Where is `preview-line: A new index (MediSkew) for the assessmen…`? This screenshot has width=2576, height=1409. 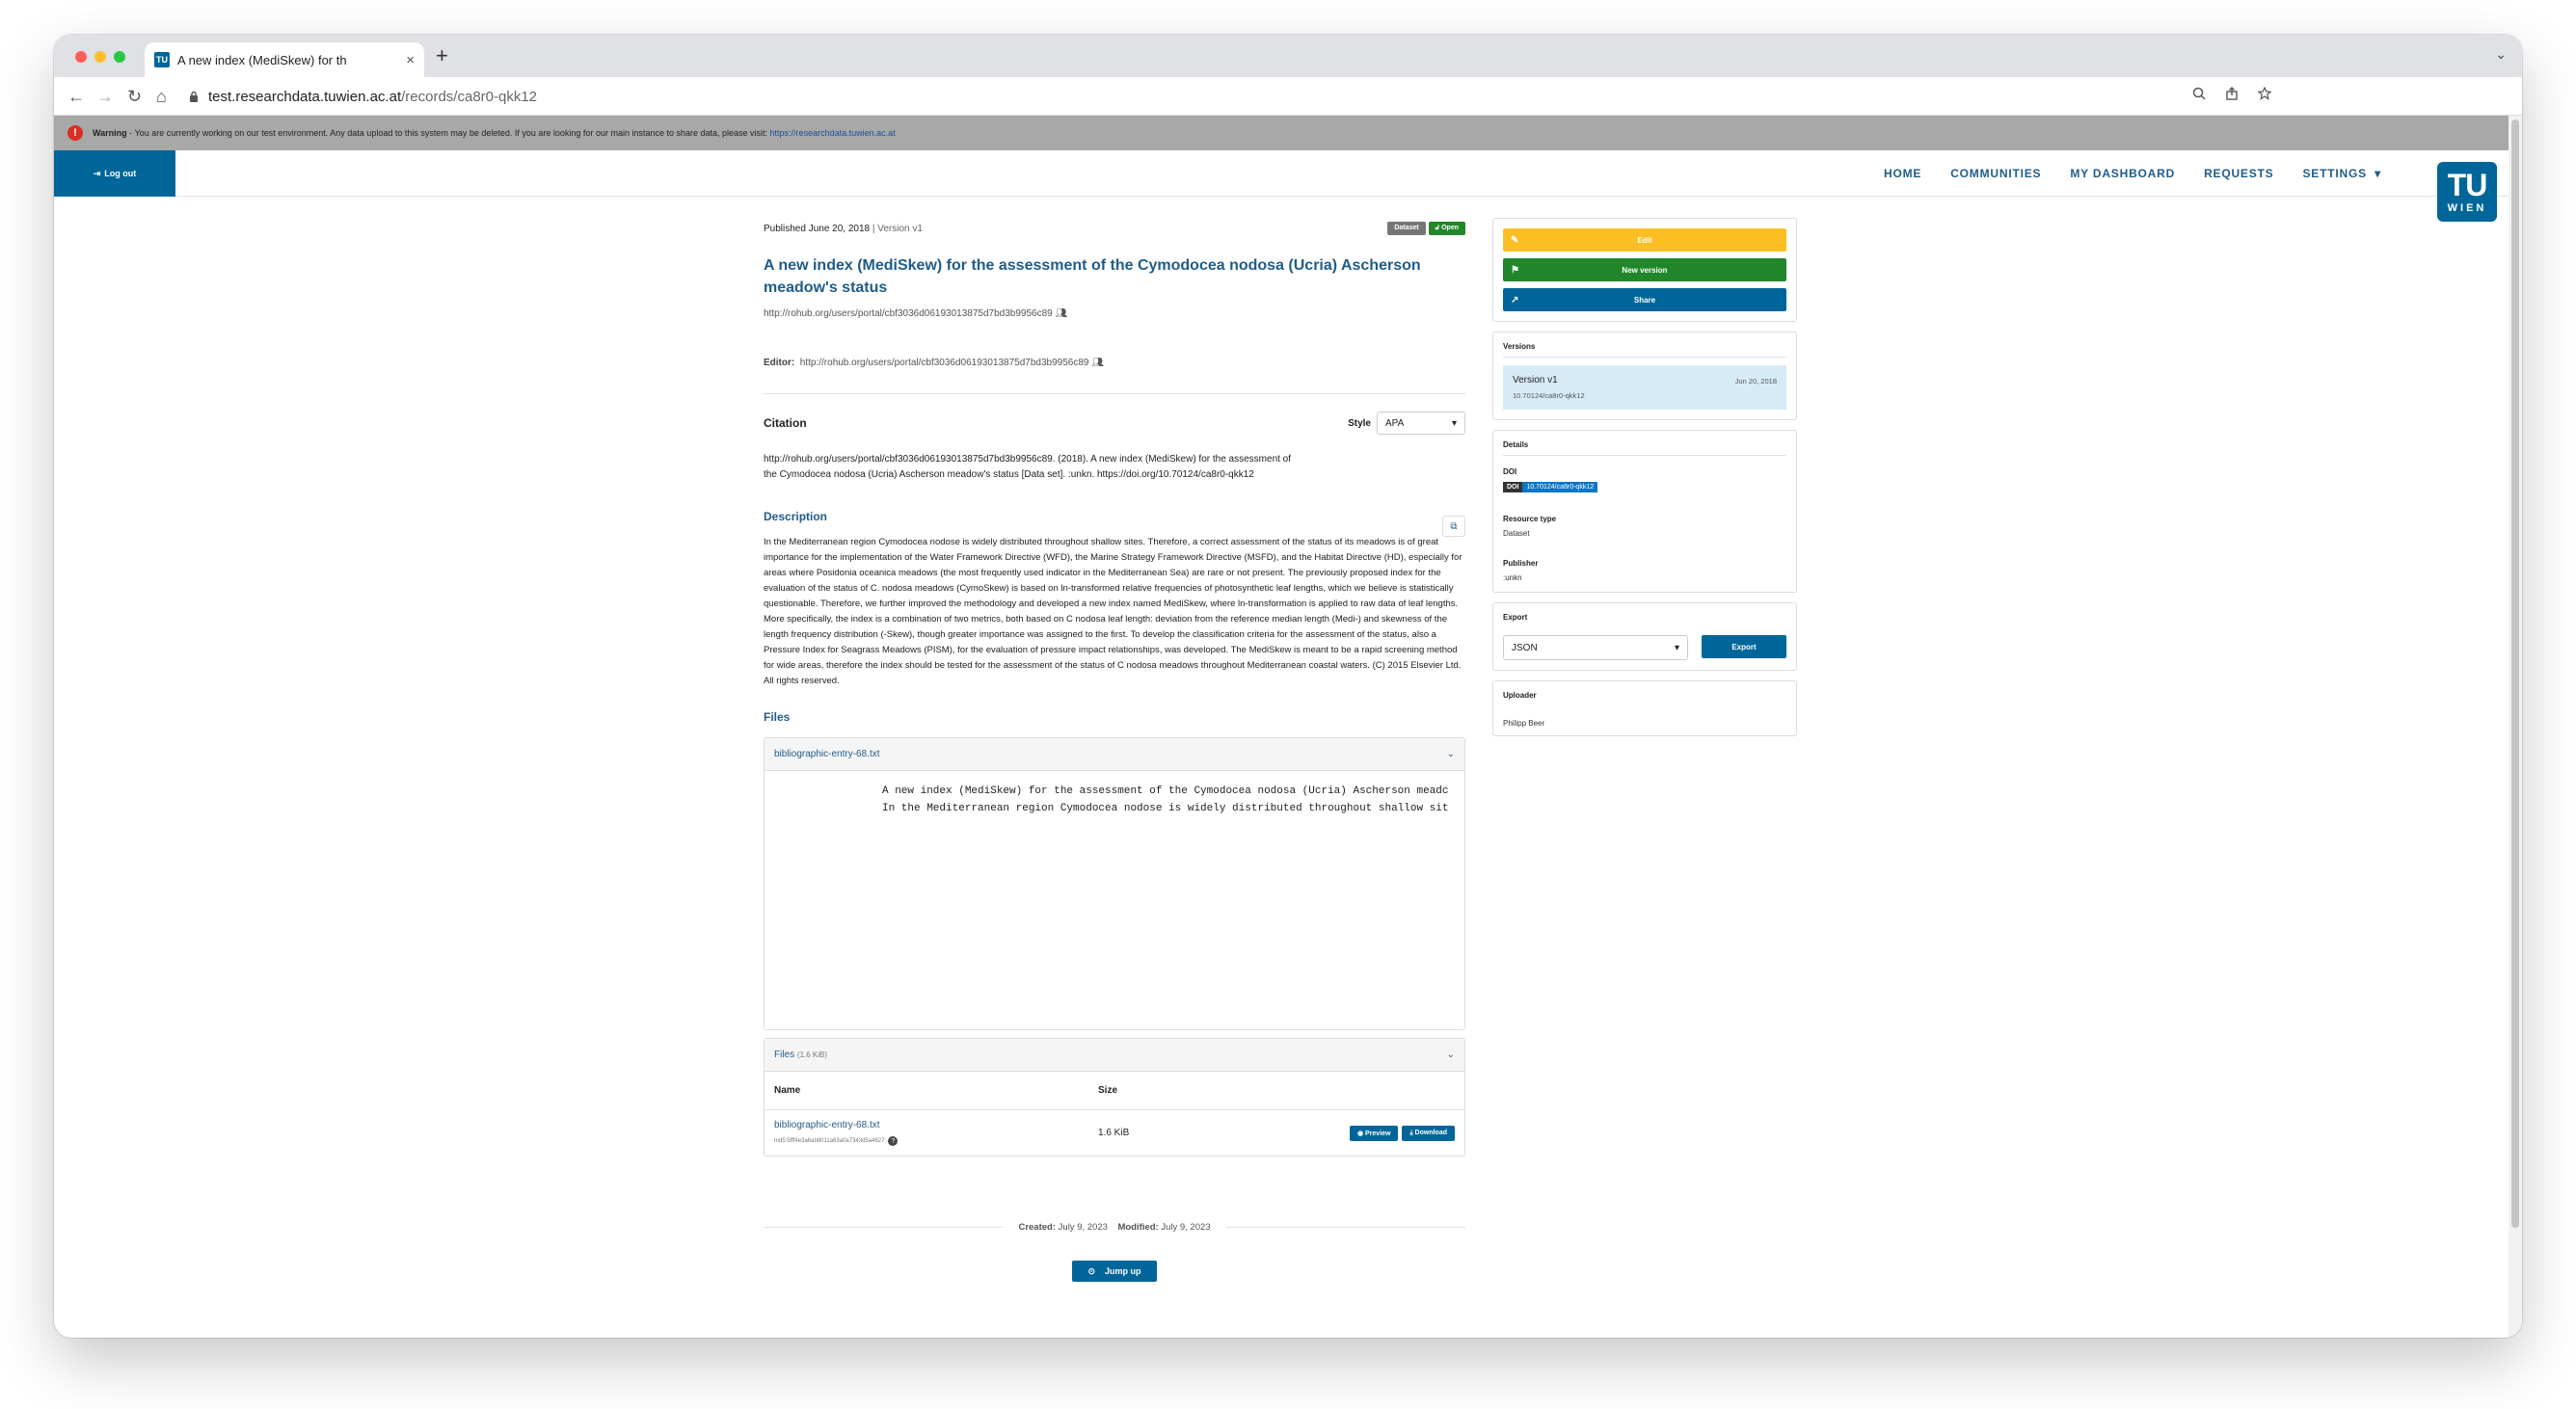
preview-line: A new index (MediSkew) for the assessmen… is located at coordinates (1166, 791).